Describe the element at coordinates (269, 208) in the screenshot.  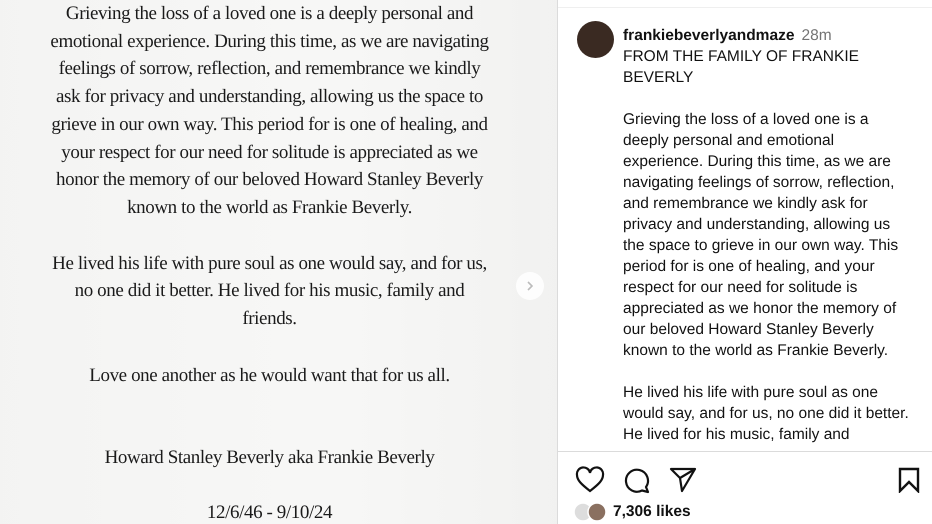
I see `statement-line: known to the world as Frankie Beverly.` at that location.